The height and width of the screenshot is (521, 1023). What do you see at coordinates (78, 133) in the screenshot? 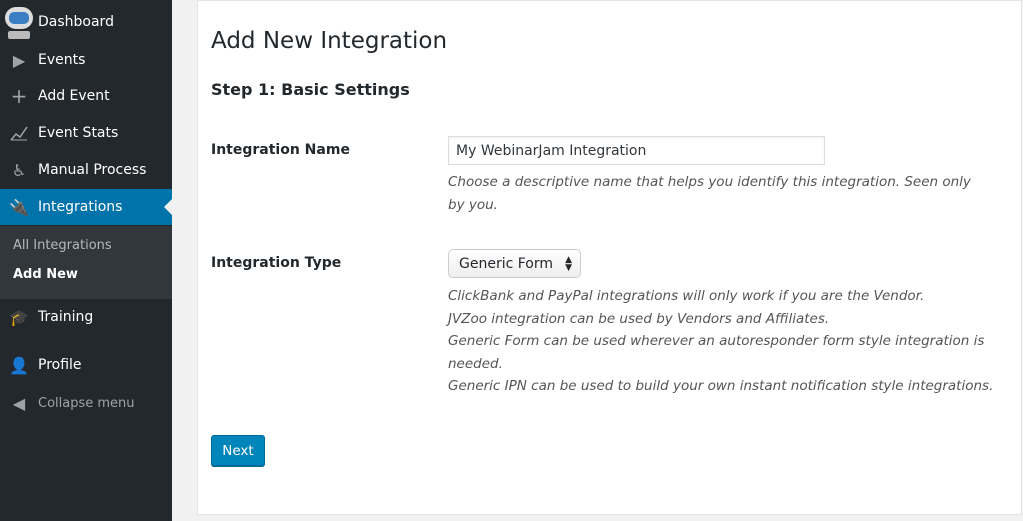
I see `sidebar-label: Event Stats` at bounding box center [78, 133].